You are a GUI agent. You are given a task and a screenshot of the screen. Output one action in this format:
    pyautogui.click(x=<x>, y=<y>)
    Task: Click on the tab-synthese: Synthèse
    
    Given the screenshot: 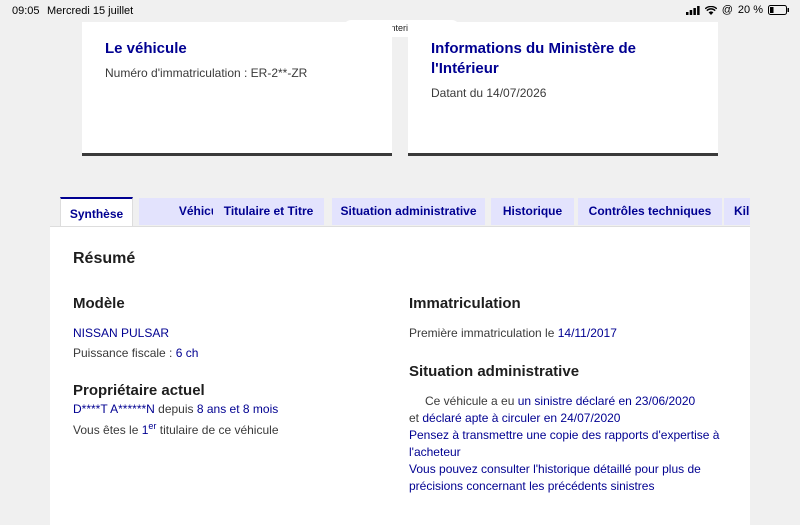 What is the action you would take?
    pyautogui.click(x=96, y=212)
    